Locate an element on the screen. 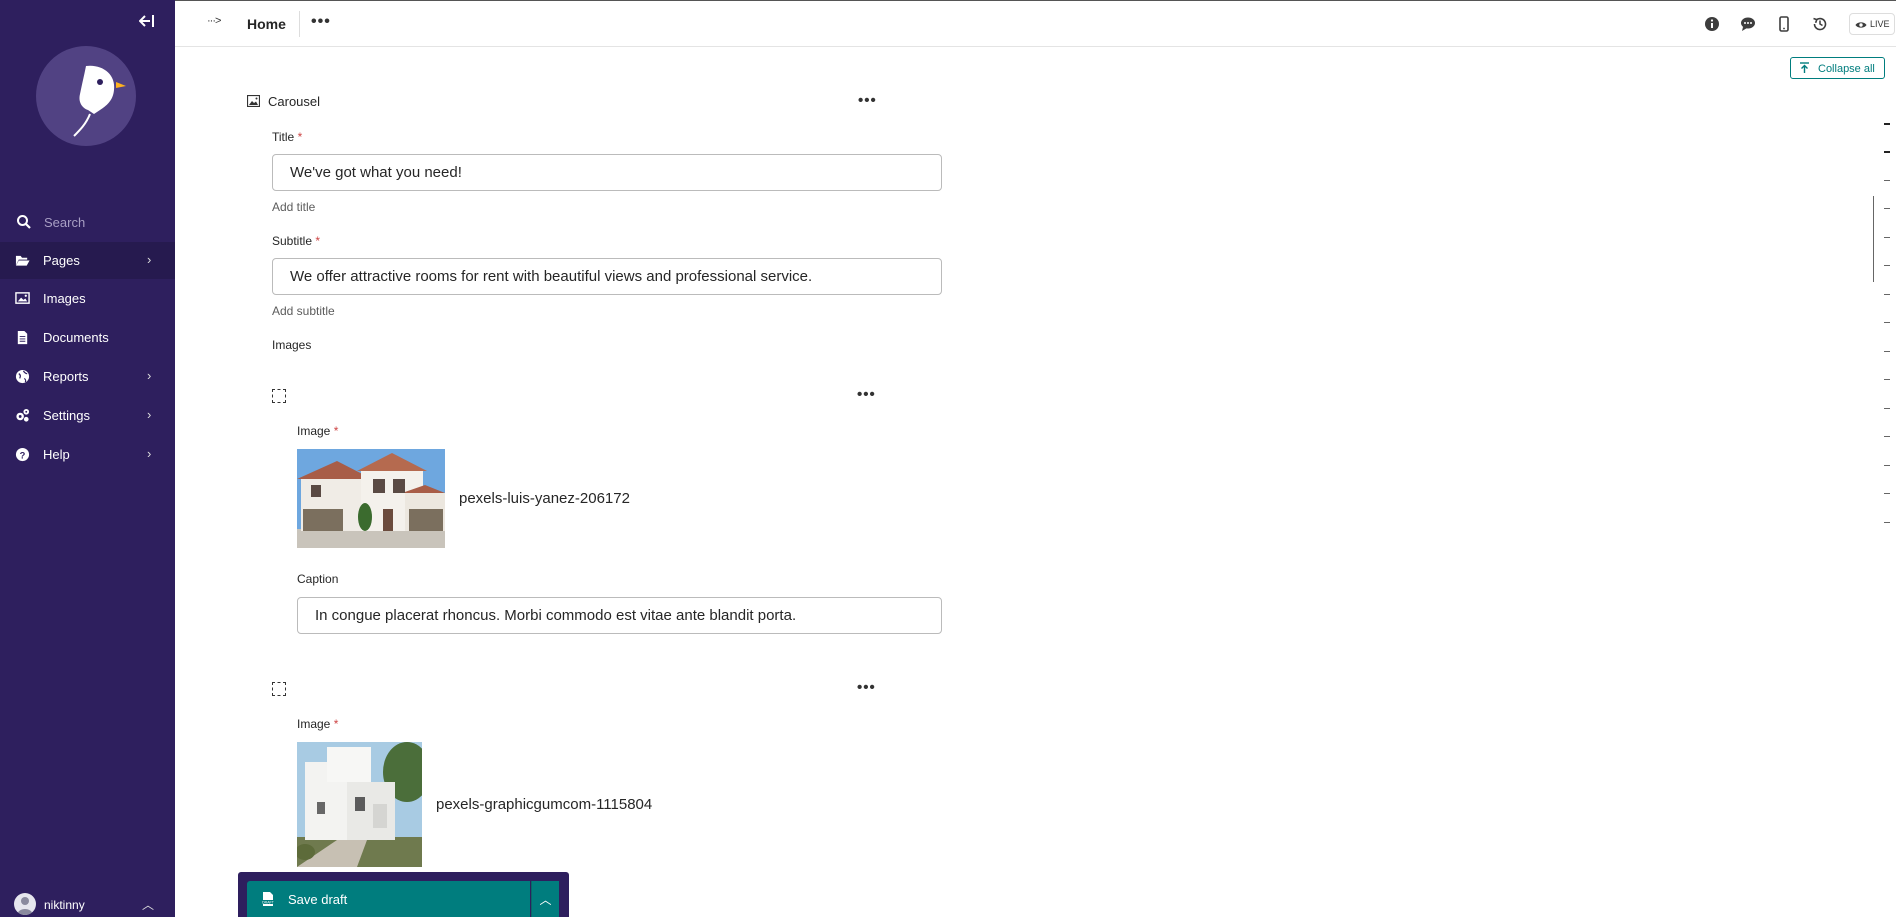  sidebar-item-images: Images is located at coordinates (87, 298).